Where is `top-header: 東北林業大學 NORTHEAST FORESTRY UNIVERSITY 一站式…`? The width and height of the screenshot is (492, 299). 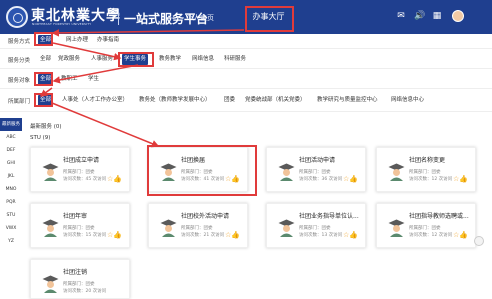 top-header: 東北林業大學 NORTHEAST FORESTRY UNIVERSITY 一站式… is located at coordinates (246, 17).